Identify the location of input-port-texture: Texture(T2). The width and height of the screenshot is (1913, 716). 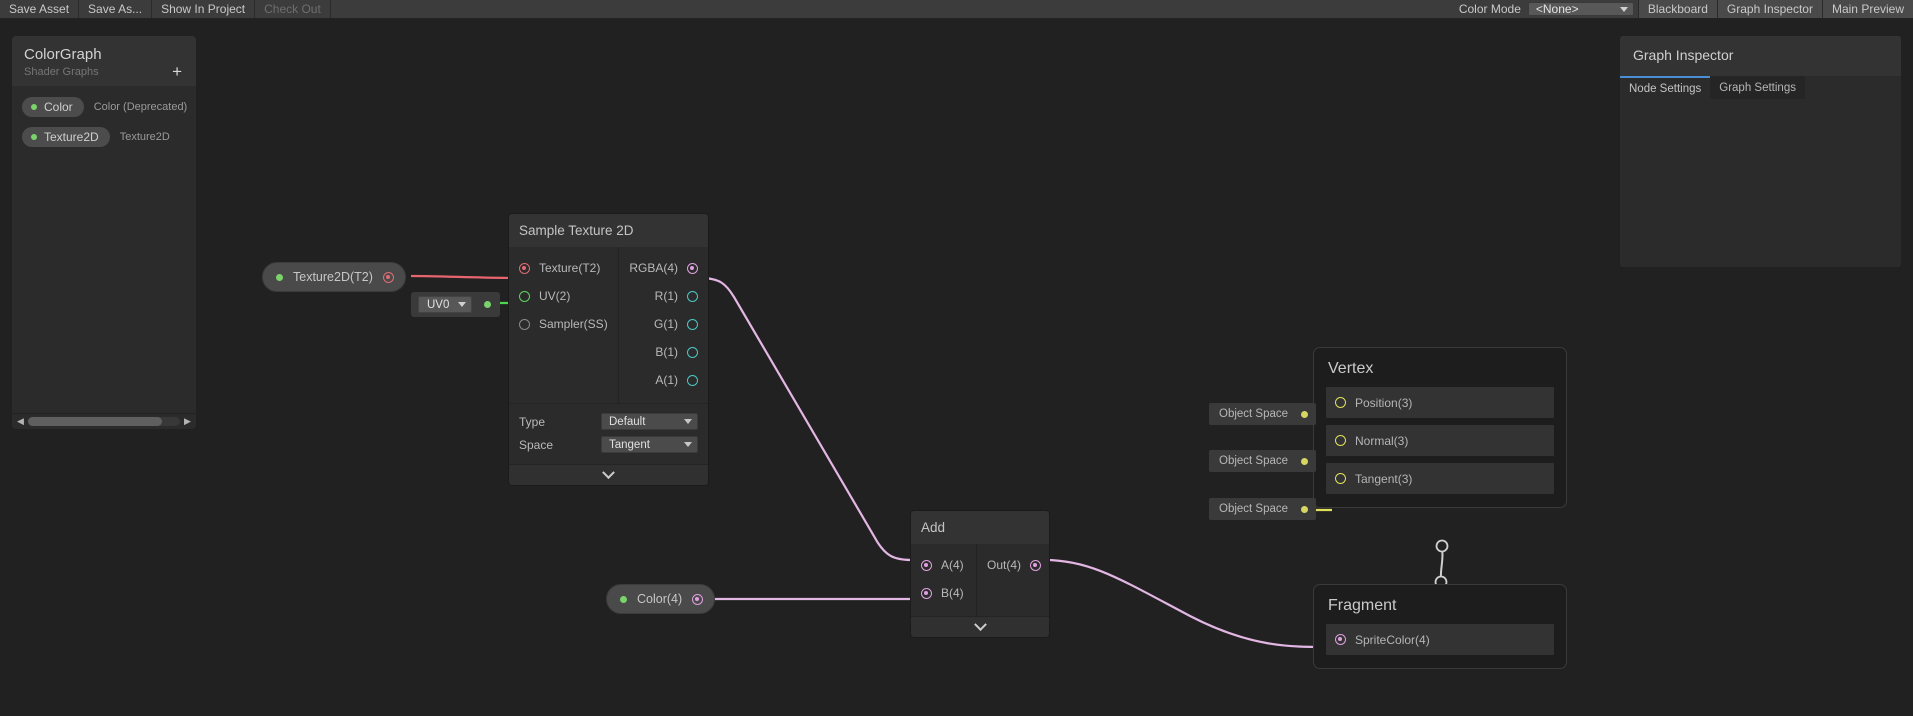
(563, 268).